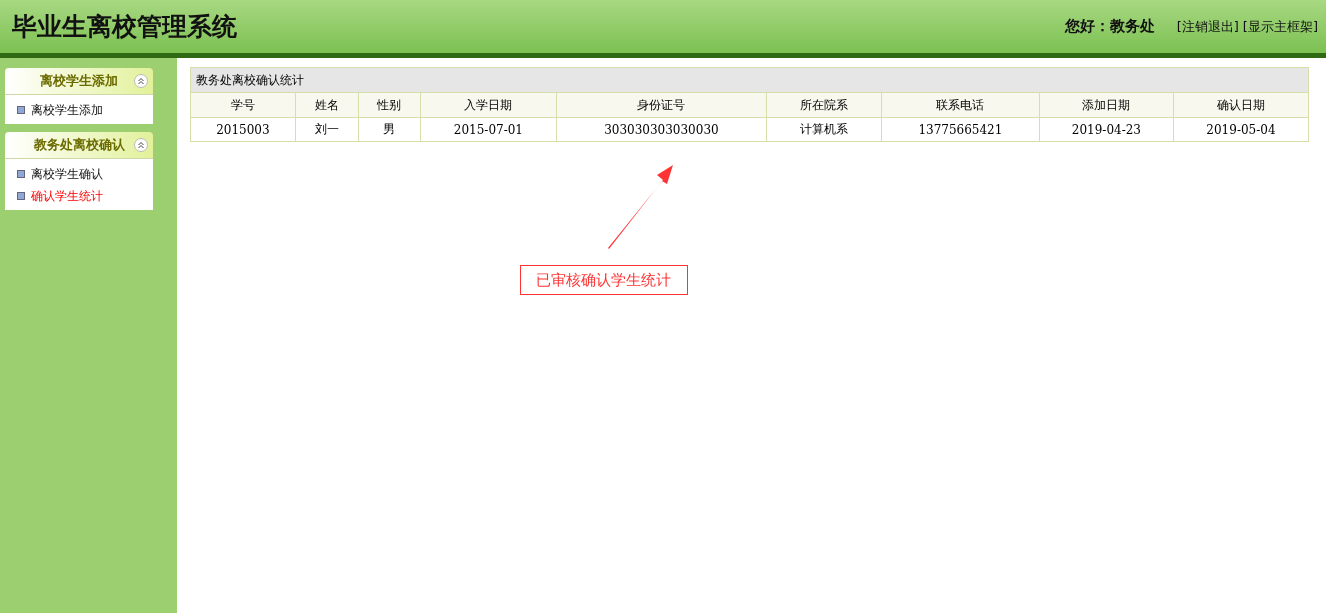  I want to click on column-header: 添加日期, so click(1106, 105).